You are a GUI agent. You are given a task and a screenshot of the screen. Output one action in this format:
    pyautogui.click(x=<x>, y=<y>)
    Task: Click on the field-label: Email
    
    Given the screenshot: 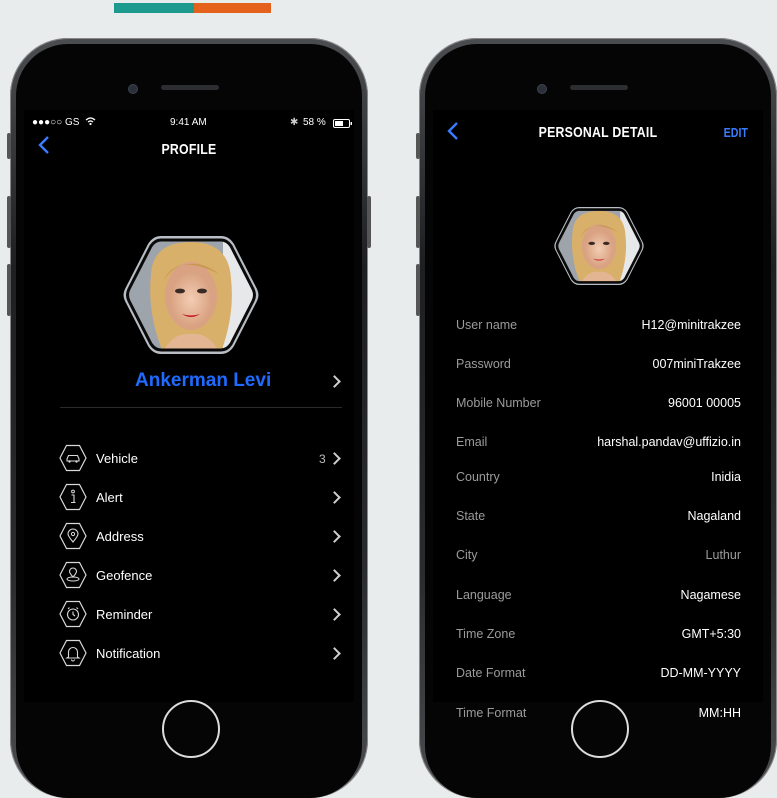 What is the action you would take?
    pyautogui.click(x=472, y=442)
    